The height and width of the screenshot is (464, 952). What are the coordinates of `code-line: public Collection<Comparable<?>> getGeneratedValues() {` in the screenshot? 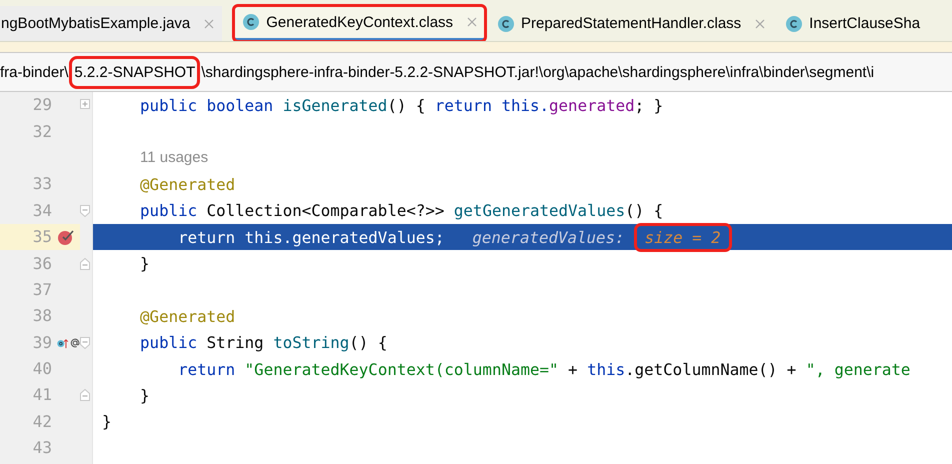 It's located at (401, 210).